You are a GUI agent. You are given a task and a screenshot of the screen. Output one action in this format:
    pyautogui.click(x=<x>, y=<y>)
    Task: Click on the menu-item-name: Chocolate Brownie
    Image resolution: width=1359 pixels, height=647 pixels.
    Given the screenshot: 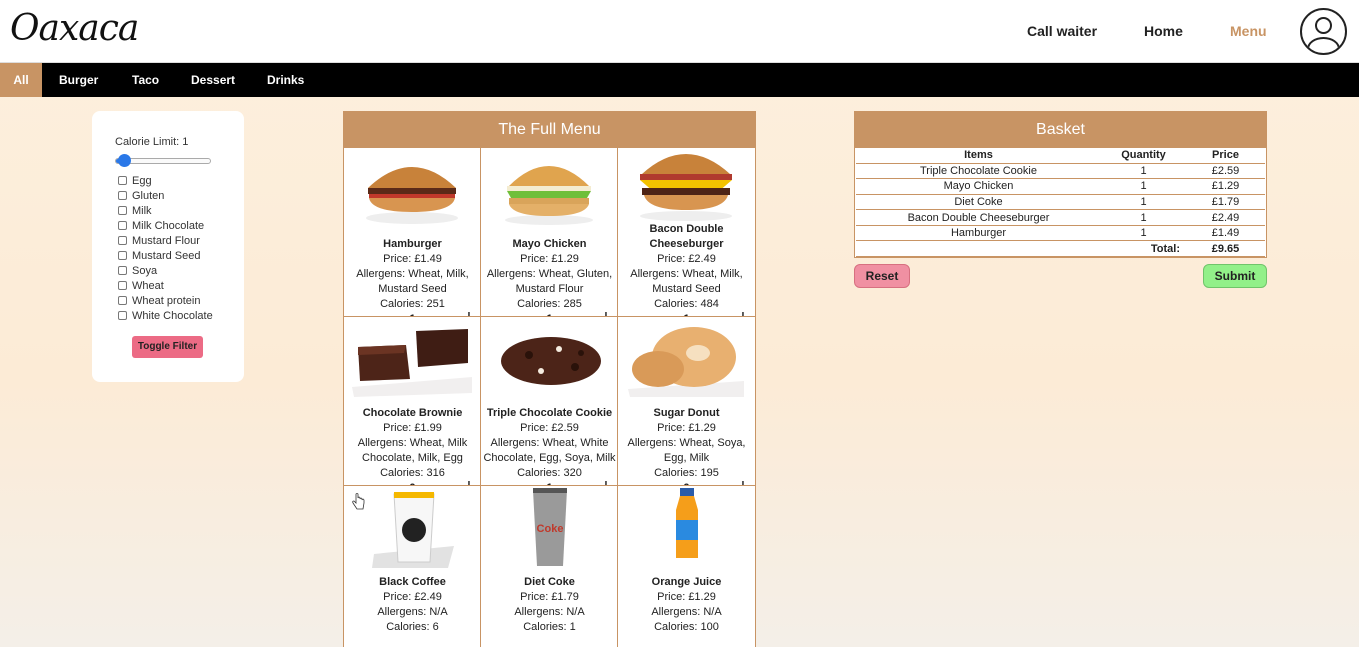 What is the action you would take?
    pyautogui.click(x=412, y=413)
    